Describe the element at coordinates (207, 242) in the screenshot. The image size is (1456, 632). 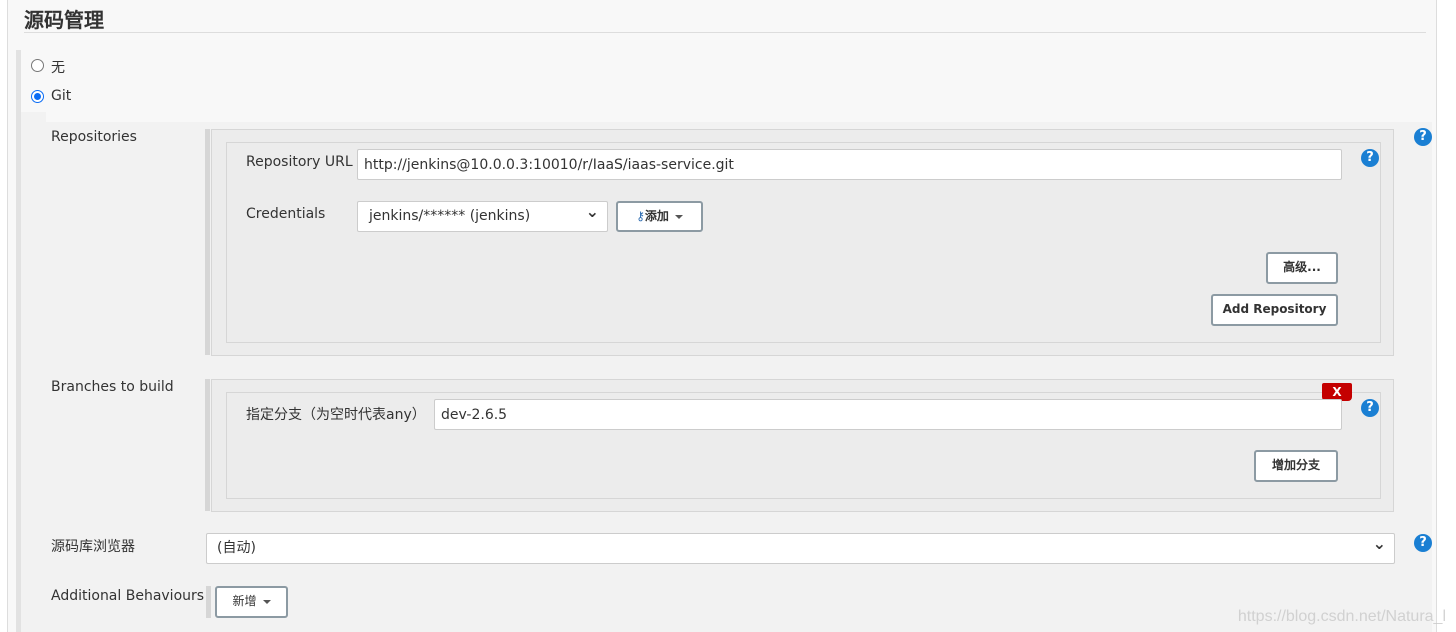
I see `repo-bar` at that location.